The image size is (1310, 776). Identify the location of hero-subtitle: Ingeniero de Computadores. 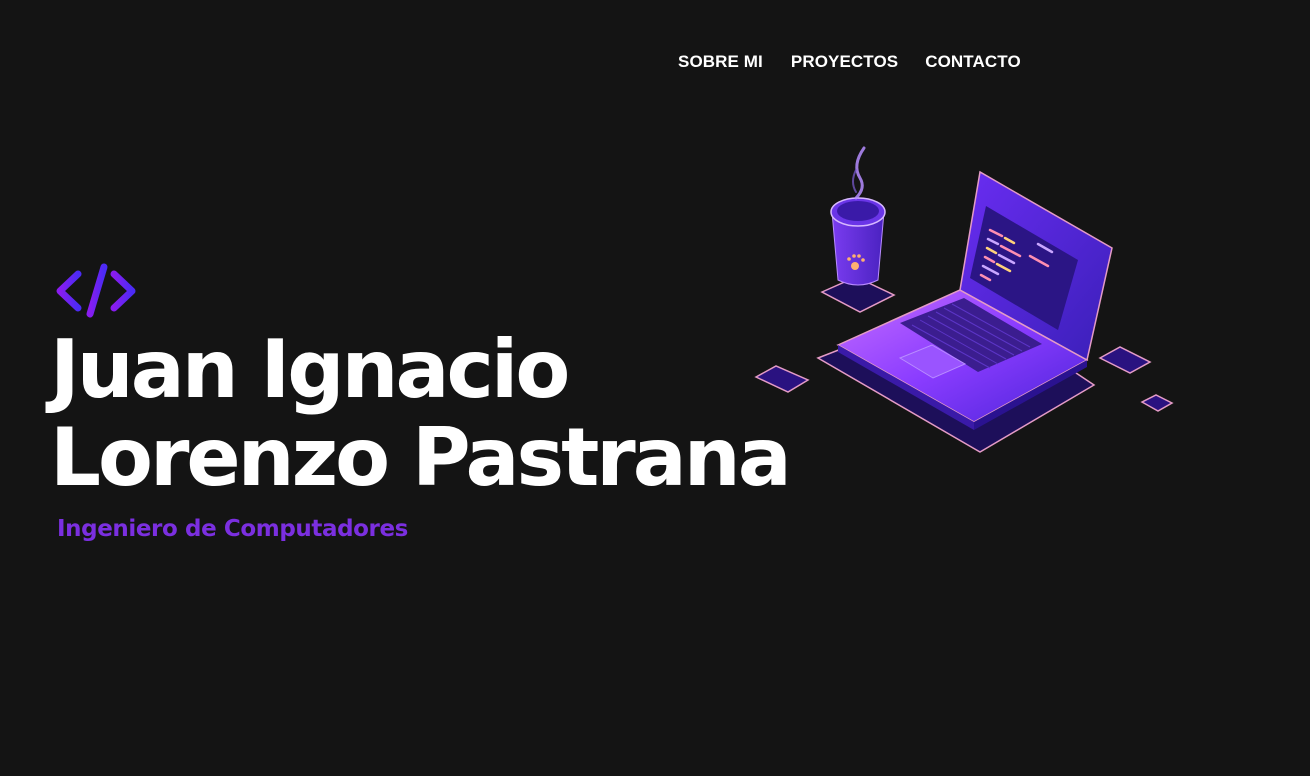
(232, 529).